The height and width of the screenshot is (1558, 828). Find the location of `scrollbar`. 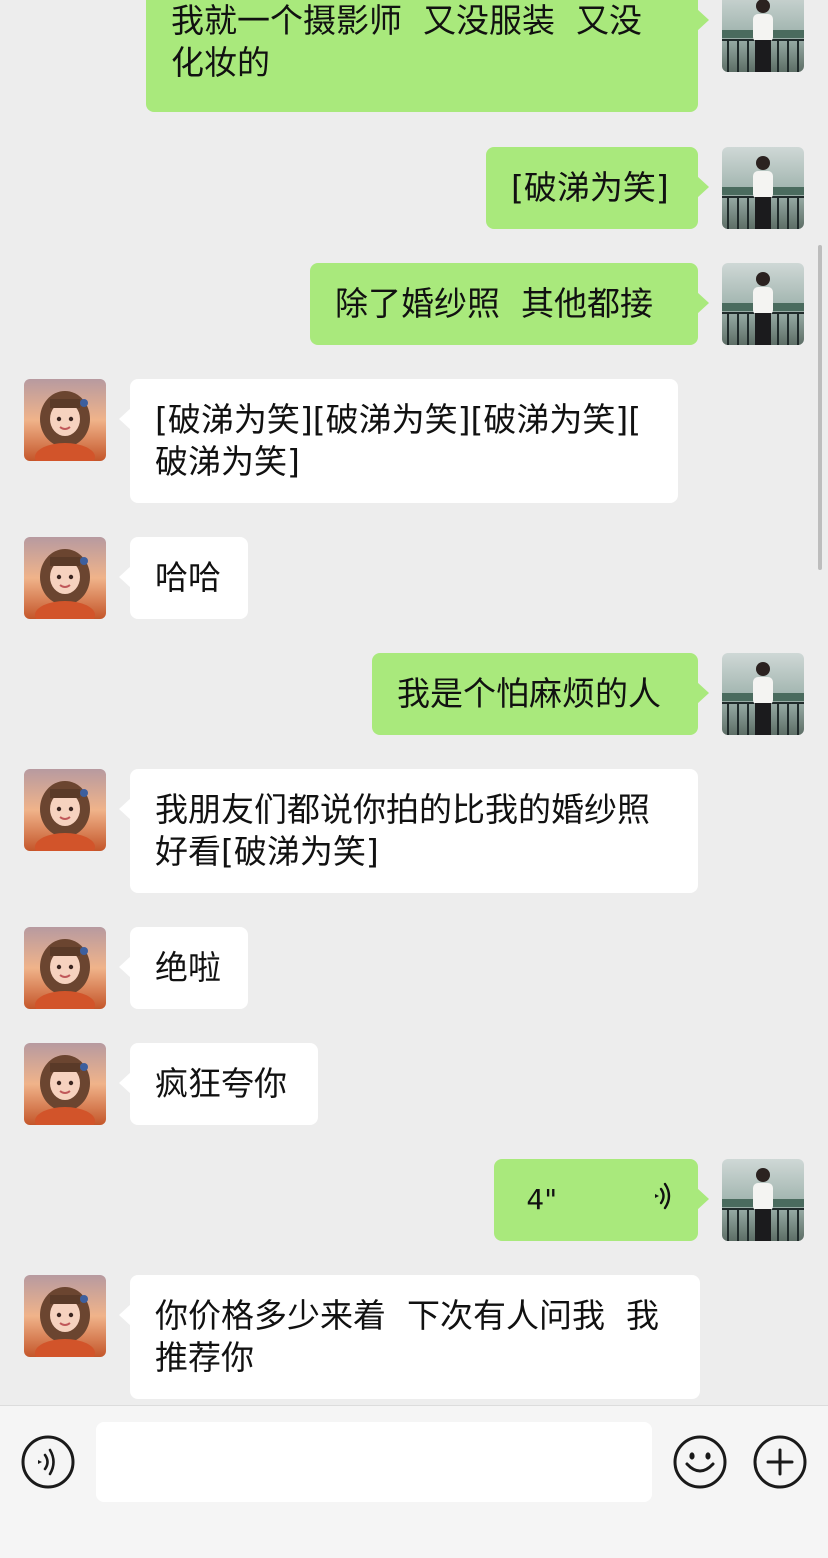

scrollbar is located at coordinates (820, 407).